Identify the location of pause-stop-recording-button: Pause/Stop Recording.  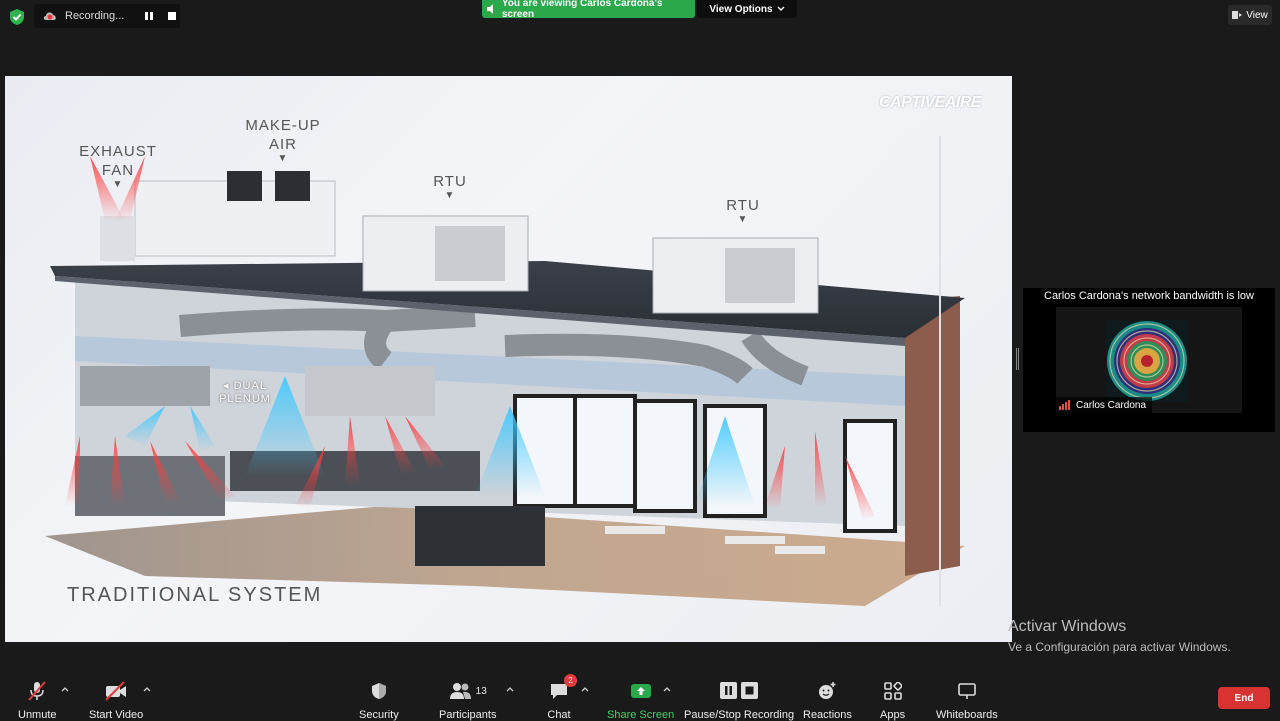
(739, 700).